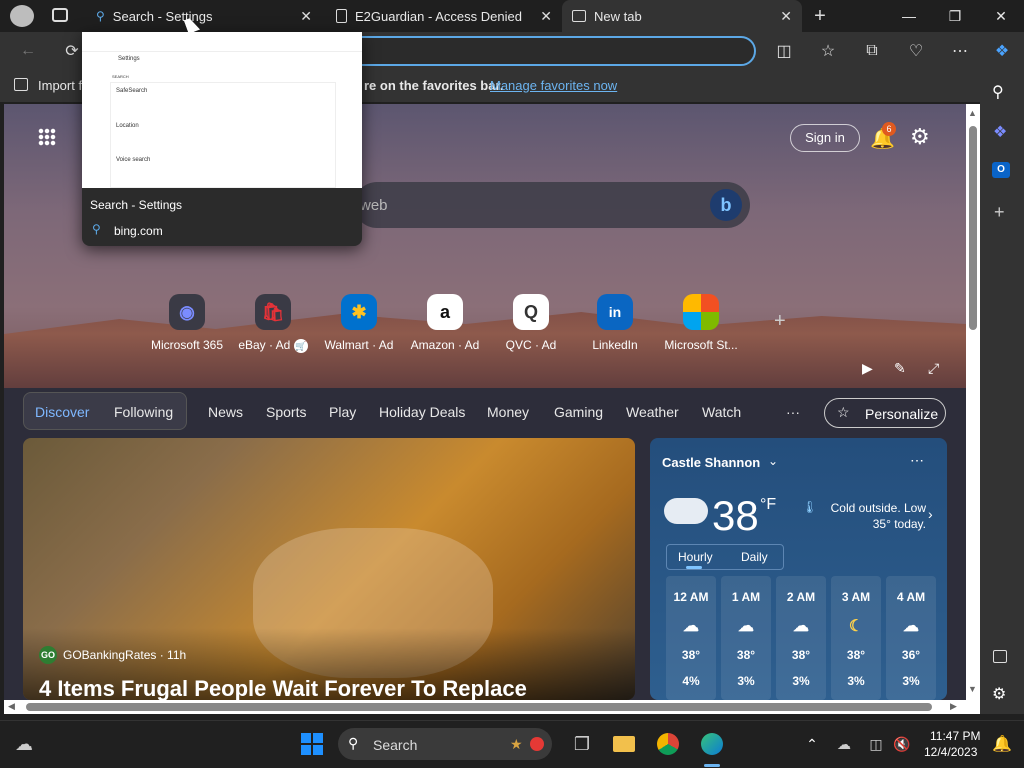  What do you see at coordinates (359, 312) in the screenshot?
I see `walmart-icon: ✱` at bounding box center [359, 312].